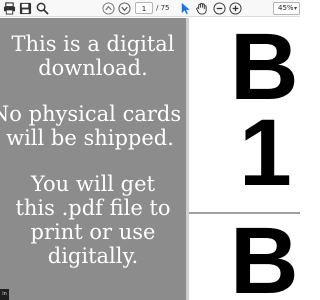  What do you see at coordinates (295, 8) in the screenshot?
I see `chevron-down-icon: ▾` at bounding box center [295, 8].